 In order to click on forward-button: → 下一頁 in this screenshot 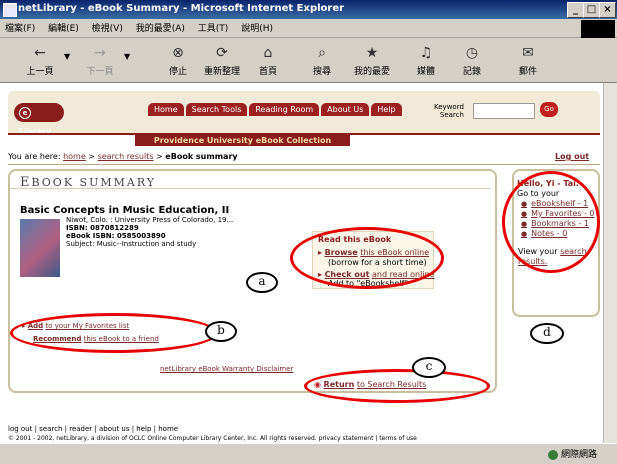, I will do `click(100, 60)`.